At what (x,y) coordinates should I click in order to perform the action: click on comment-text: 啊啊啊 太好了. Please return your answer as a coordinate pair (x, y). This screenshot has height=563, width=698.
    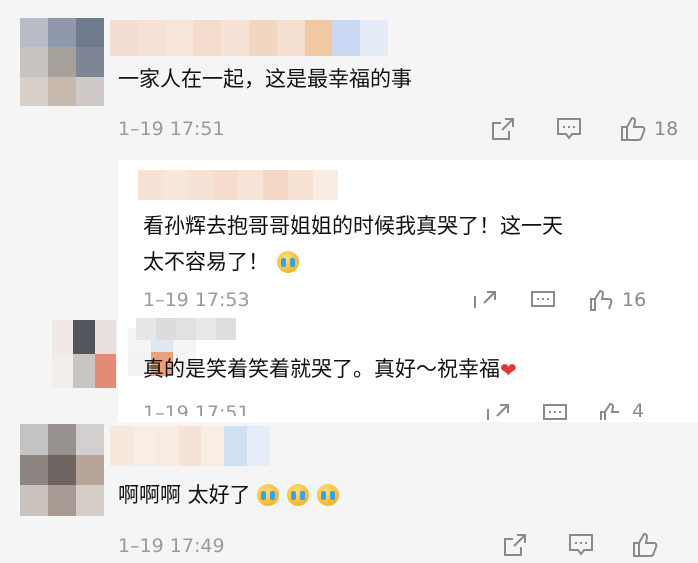
    Looking at the image, I should click on (228, 495).